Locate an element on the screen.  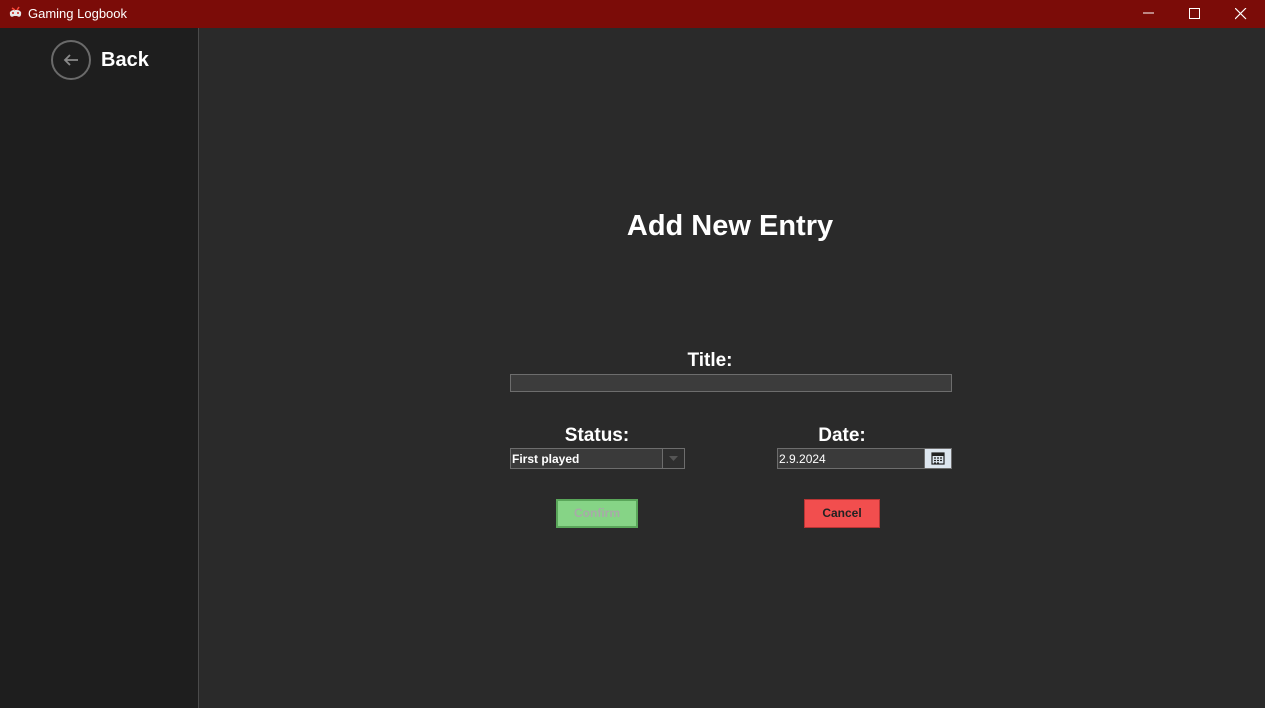
back-label: Back is located at coordinates (125, 60).